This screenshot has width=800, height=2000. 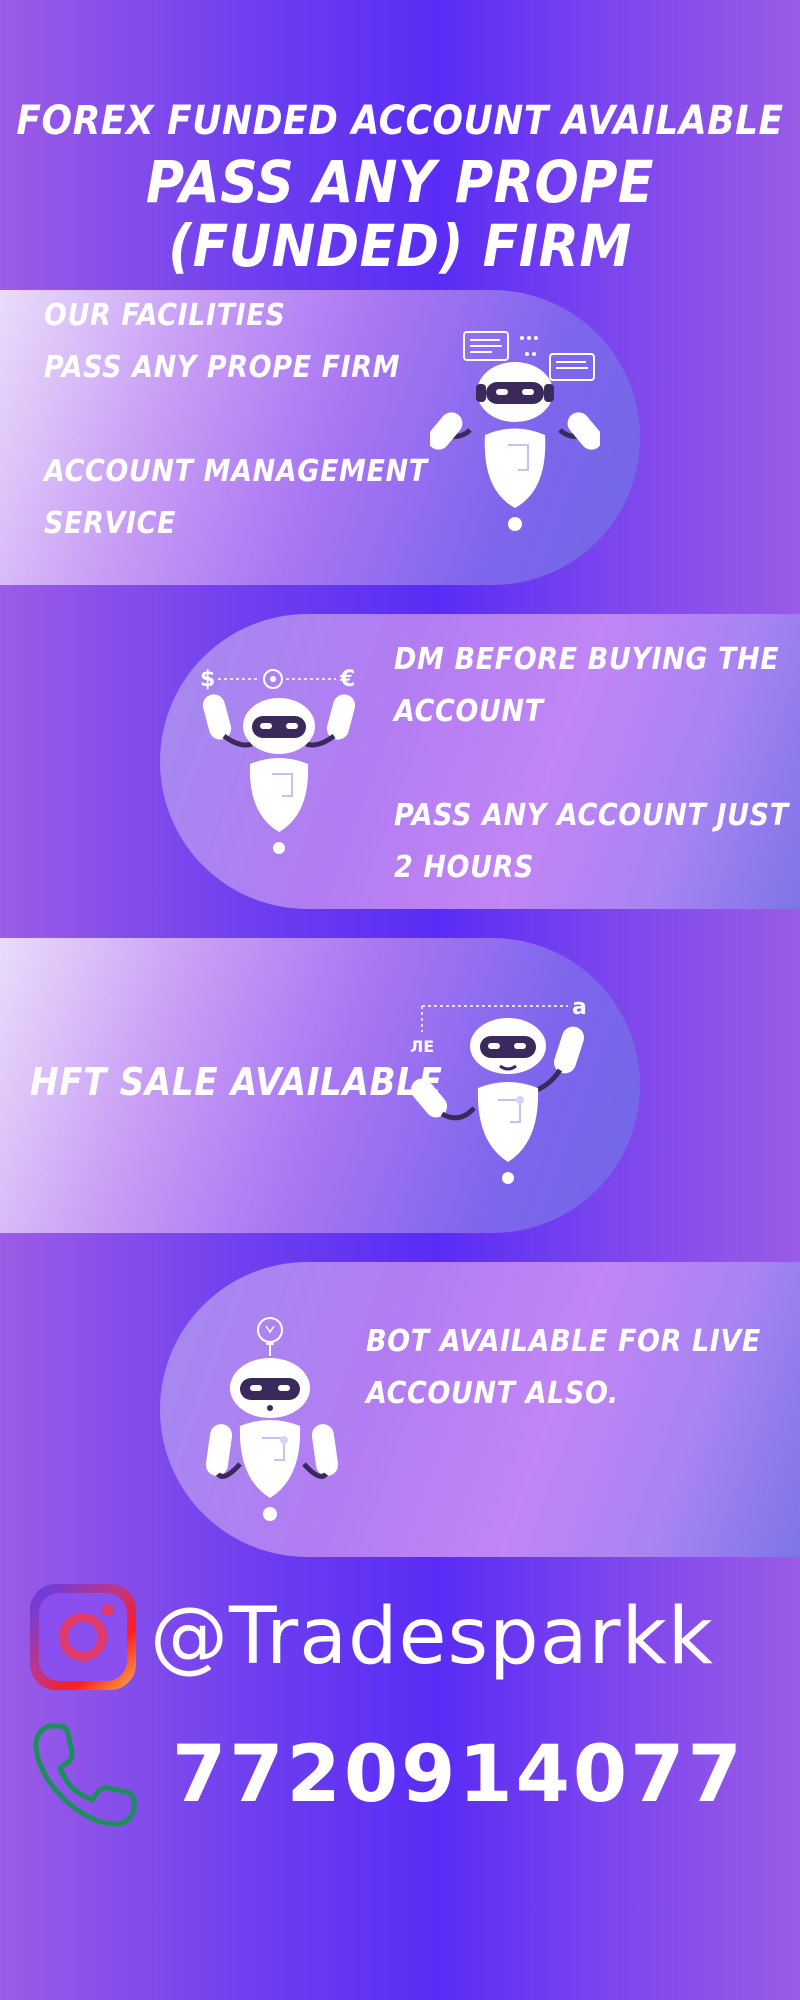 I want to click on panel-bot-text: BOT AVAILABLE FOR LIVE ACCOUNT ALSO., so click(x=563, y=1367).